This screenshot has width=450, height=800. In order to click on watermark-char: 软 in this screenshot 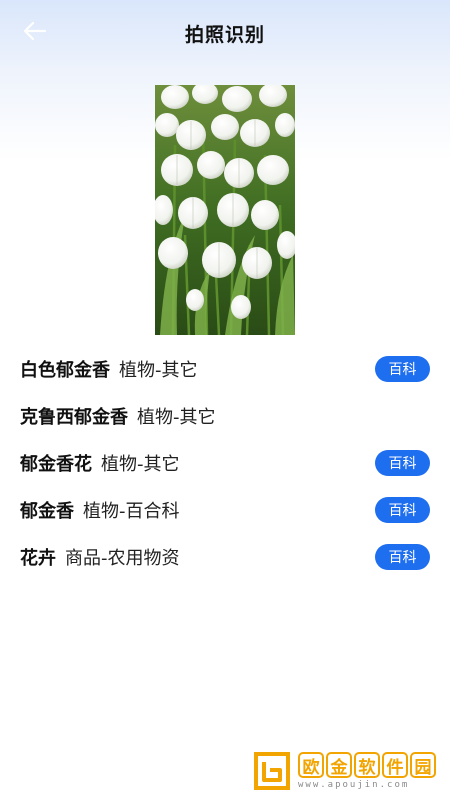, I will do `click(367, 765)`.